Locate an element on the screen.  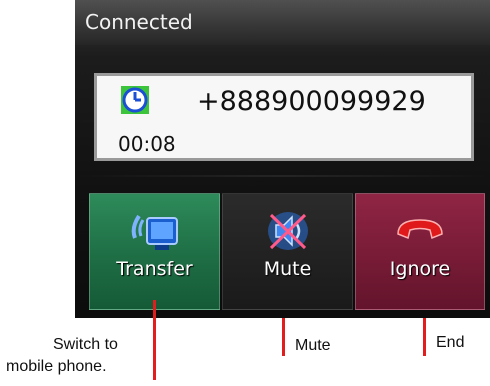
mute-annotation: Mute is located at coordinates (313, 345).